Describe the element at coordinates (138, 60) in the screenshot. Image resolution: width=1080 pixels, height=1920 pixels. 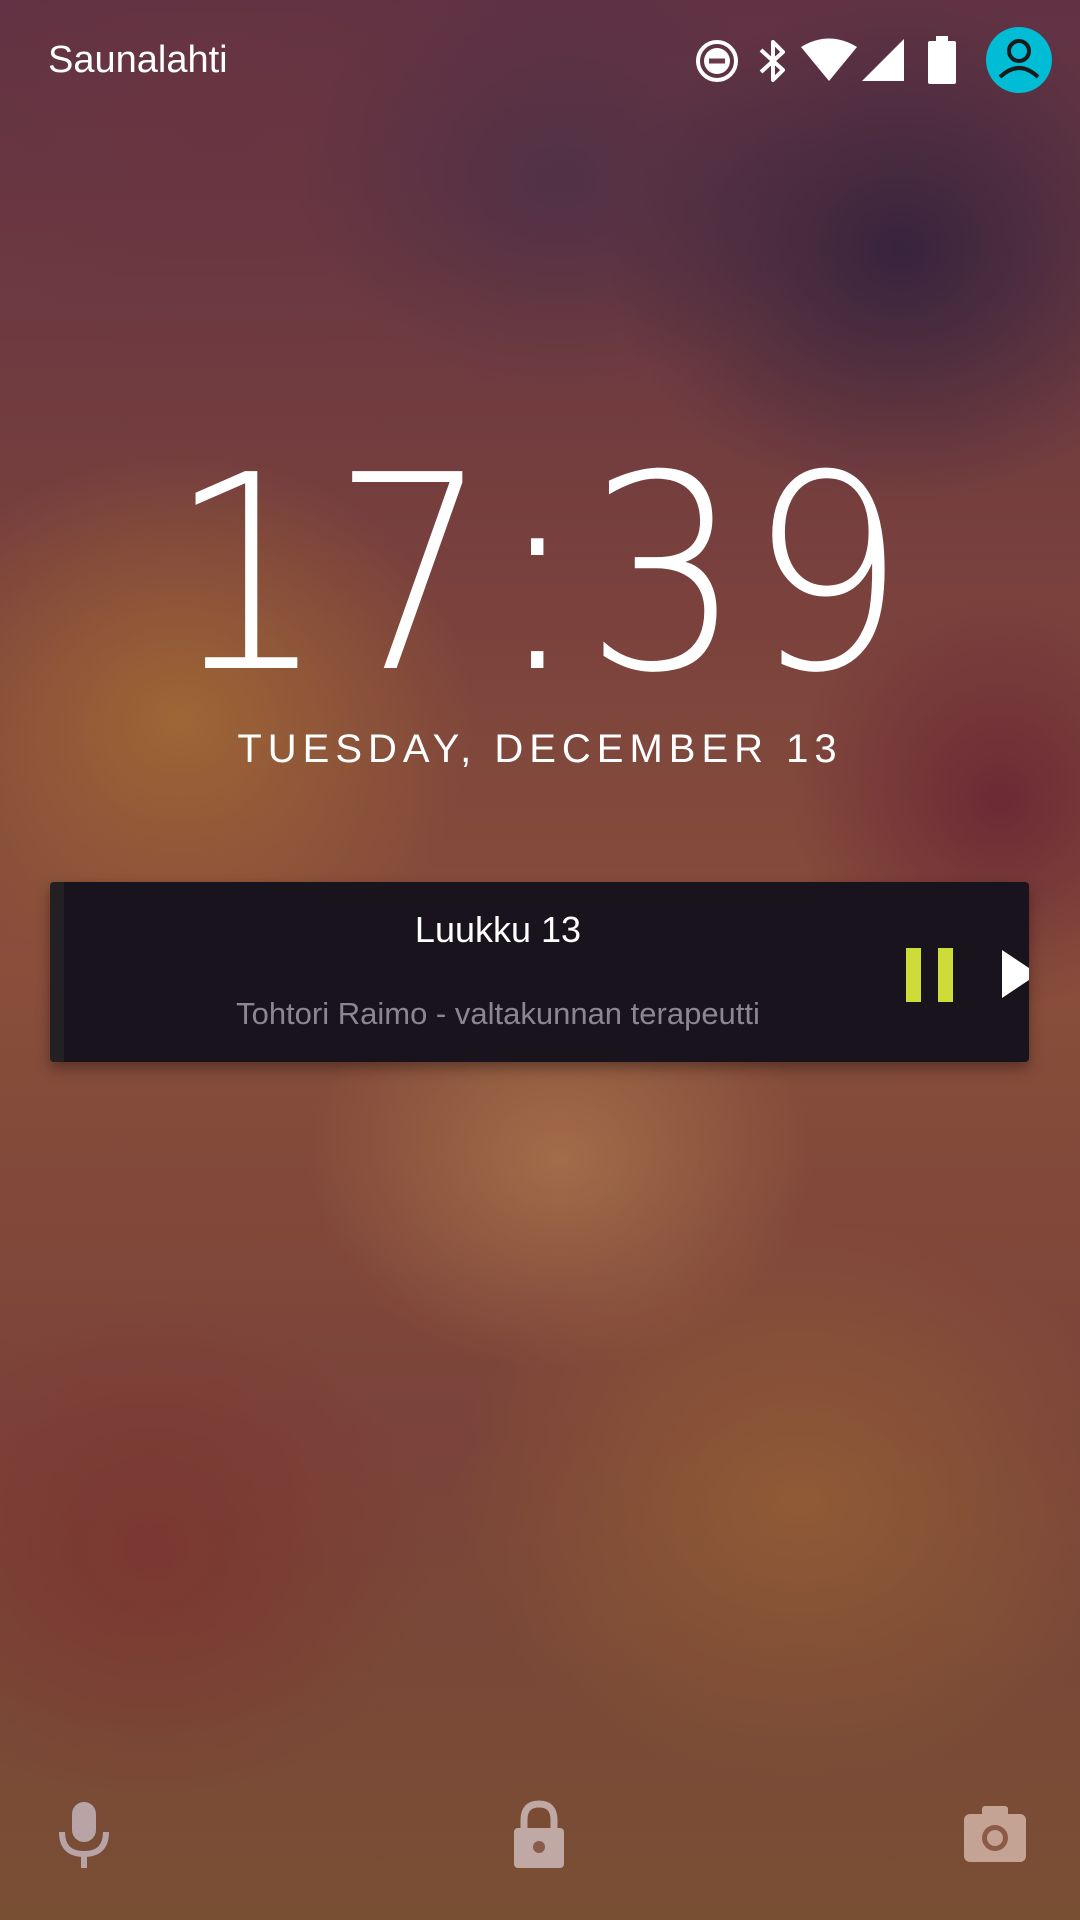
I see `carrier-label: Saunalahti` at that location.